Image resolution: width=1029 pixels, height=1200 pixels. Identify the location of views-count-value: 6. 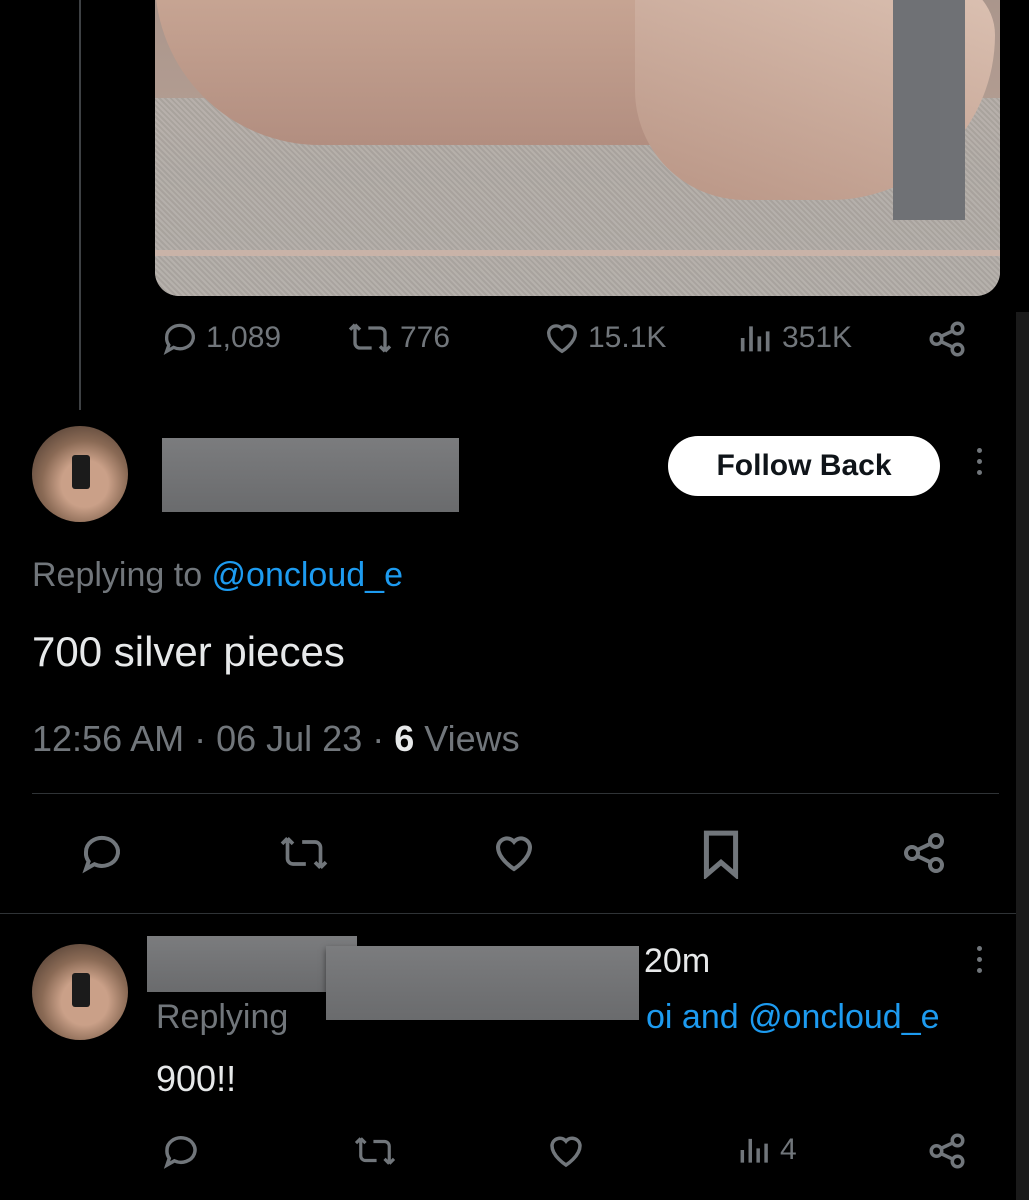
(404, 738).